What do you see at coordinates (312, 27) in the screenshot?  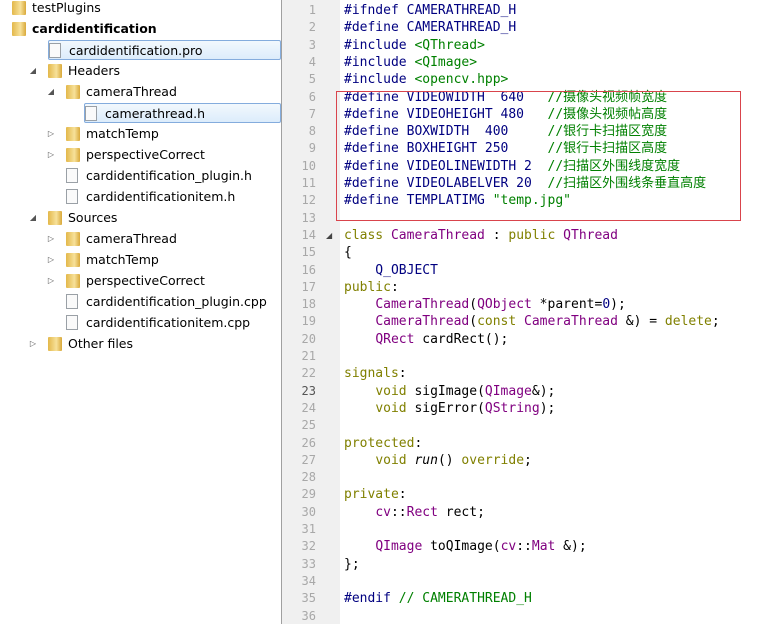 I see `line-number: 2` at bounding box center [312, 27].